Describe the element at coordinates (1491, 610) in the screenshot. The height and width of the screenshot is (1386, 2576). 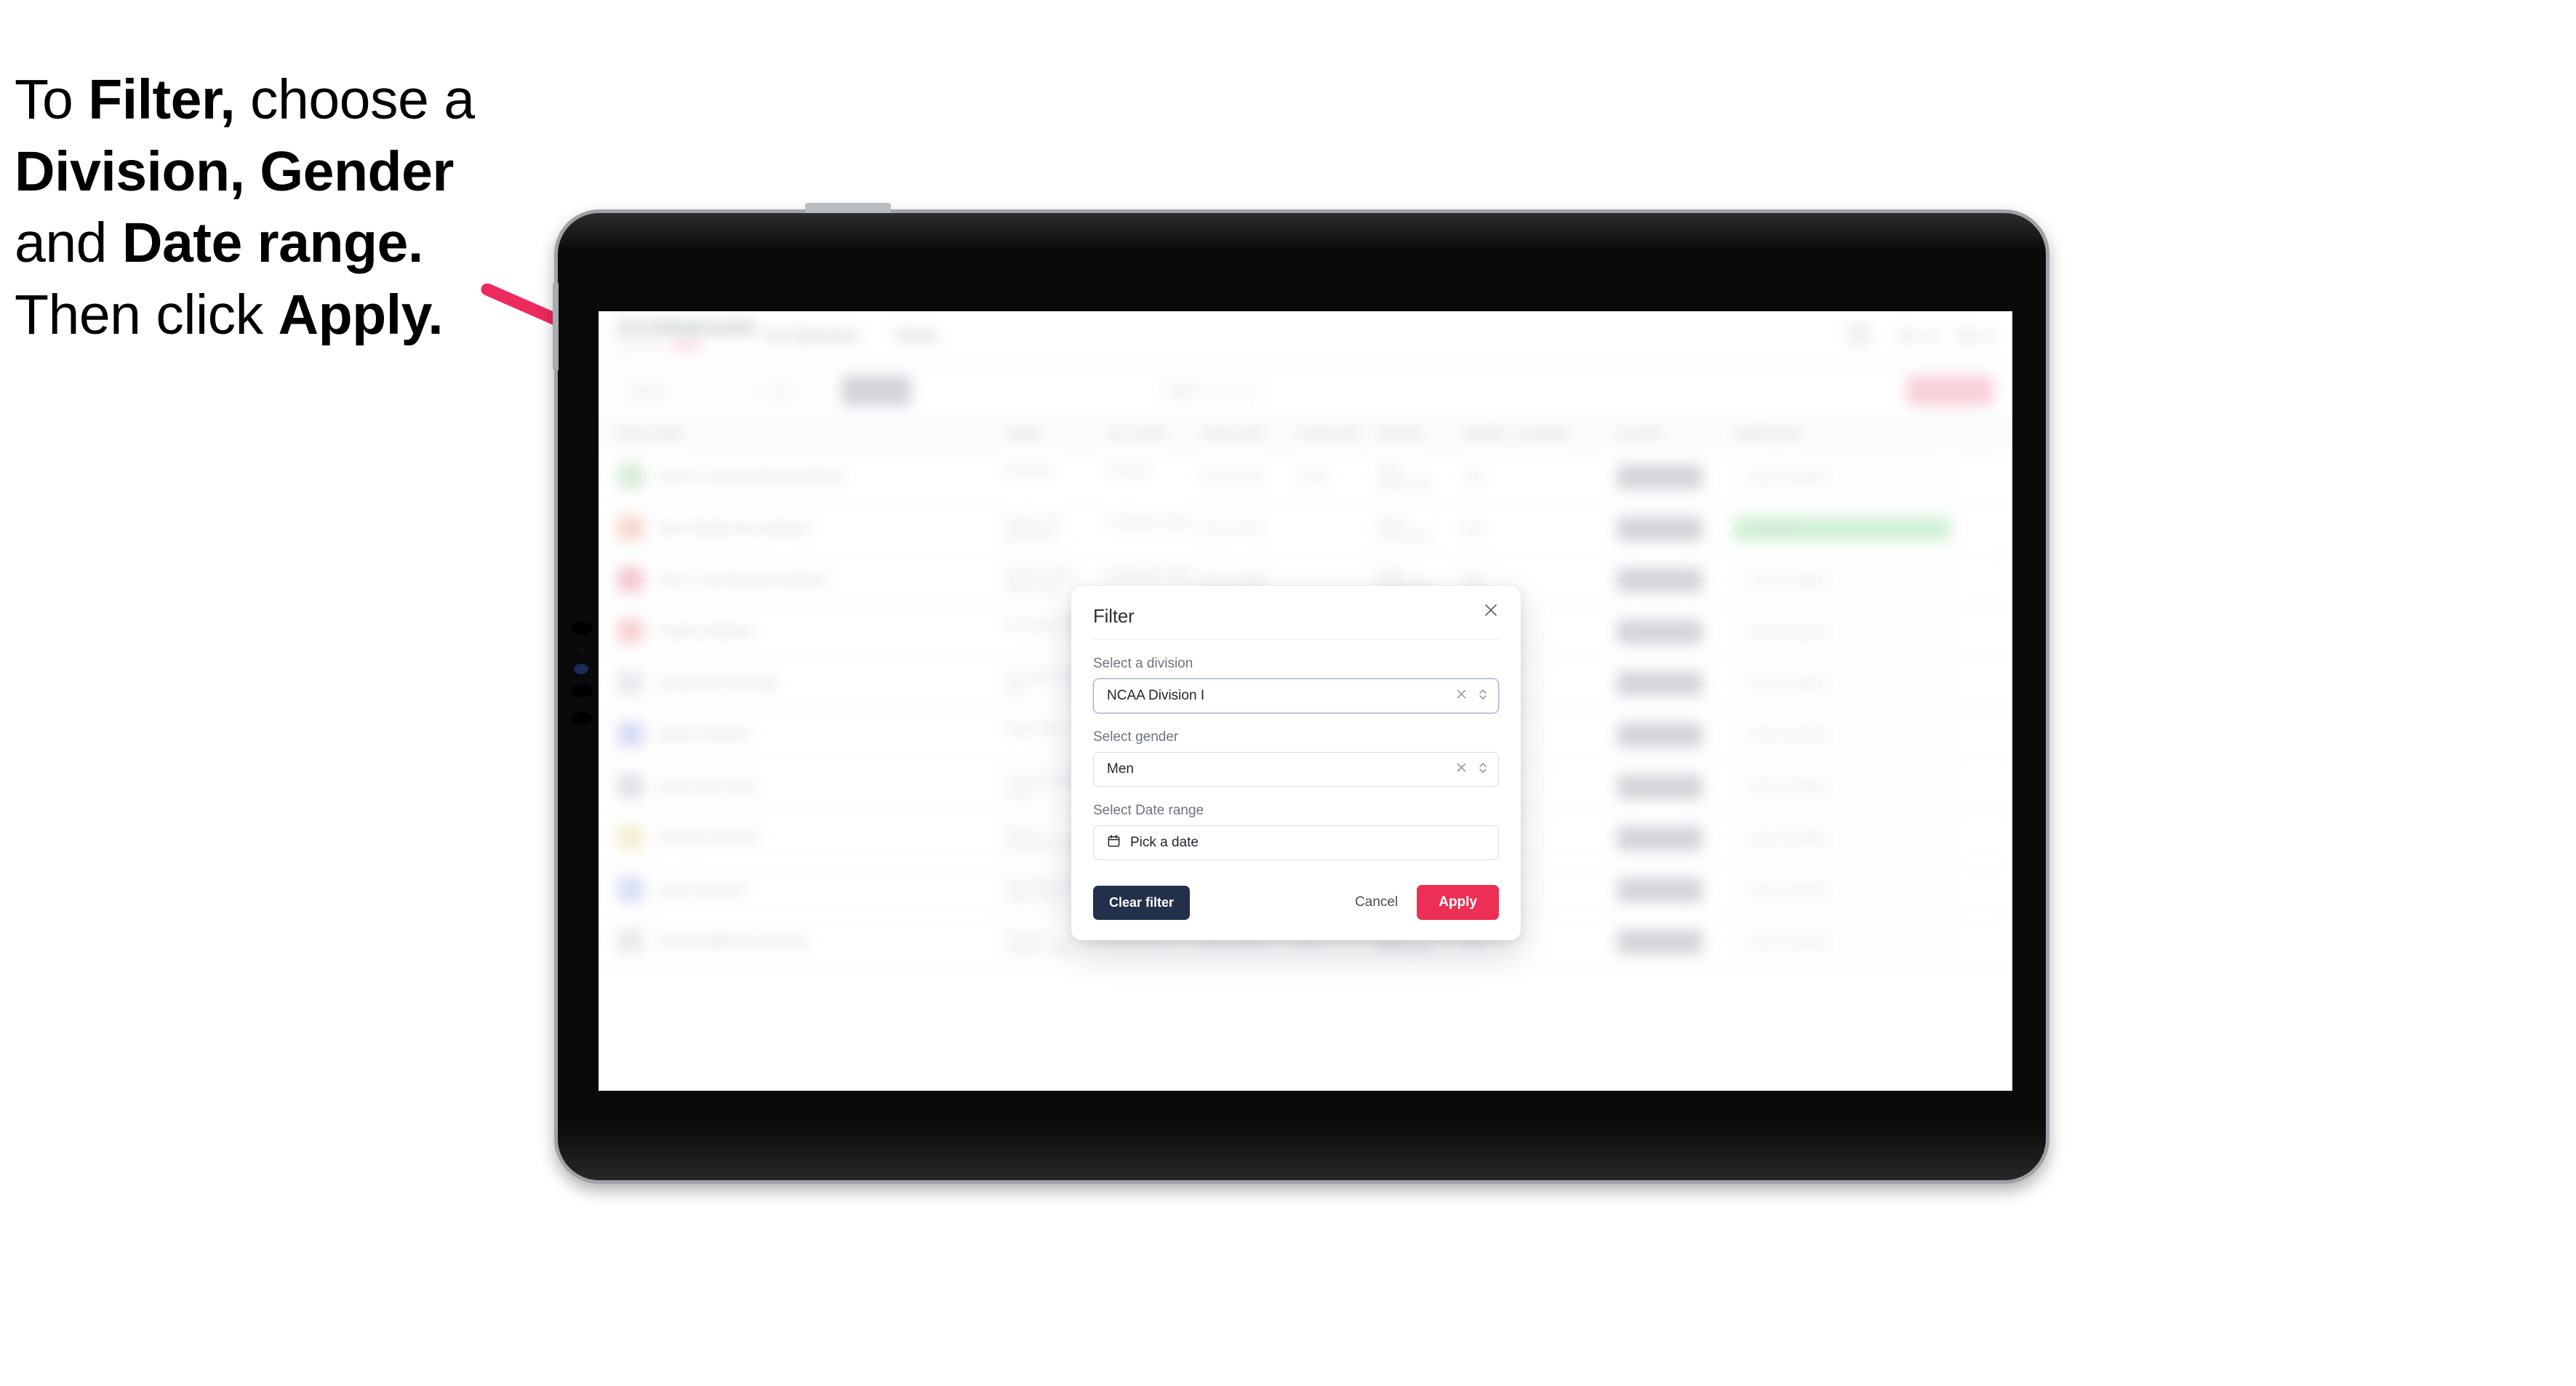
I see `close-icon` at that location.